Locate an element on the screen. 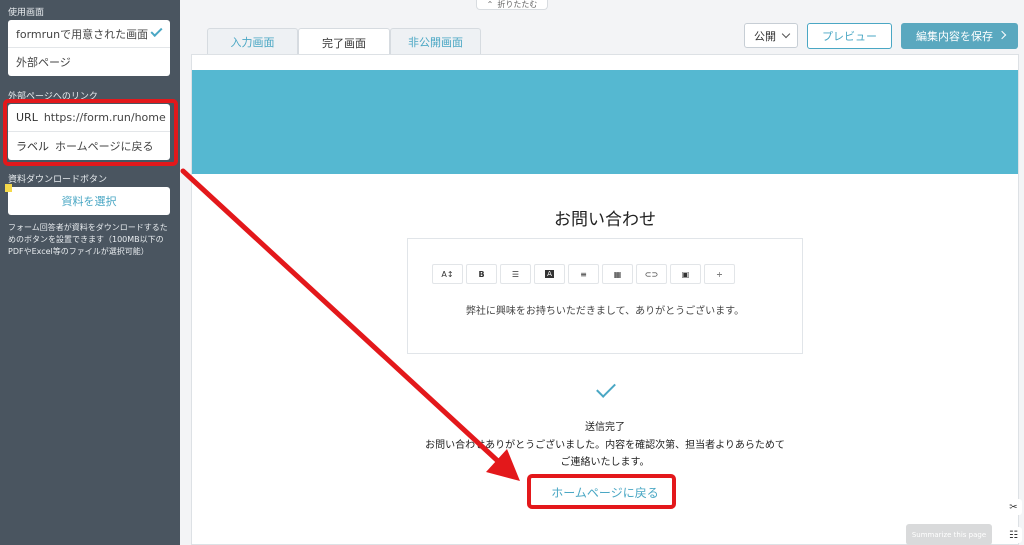 Image resolution: width=1024 pixels, height=545 pixels. list-icon: ☷ is located at coordinates (1013, 535).